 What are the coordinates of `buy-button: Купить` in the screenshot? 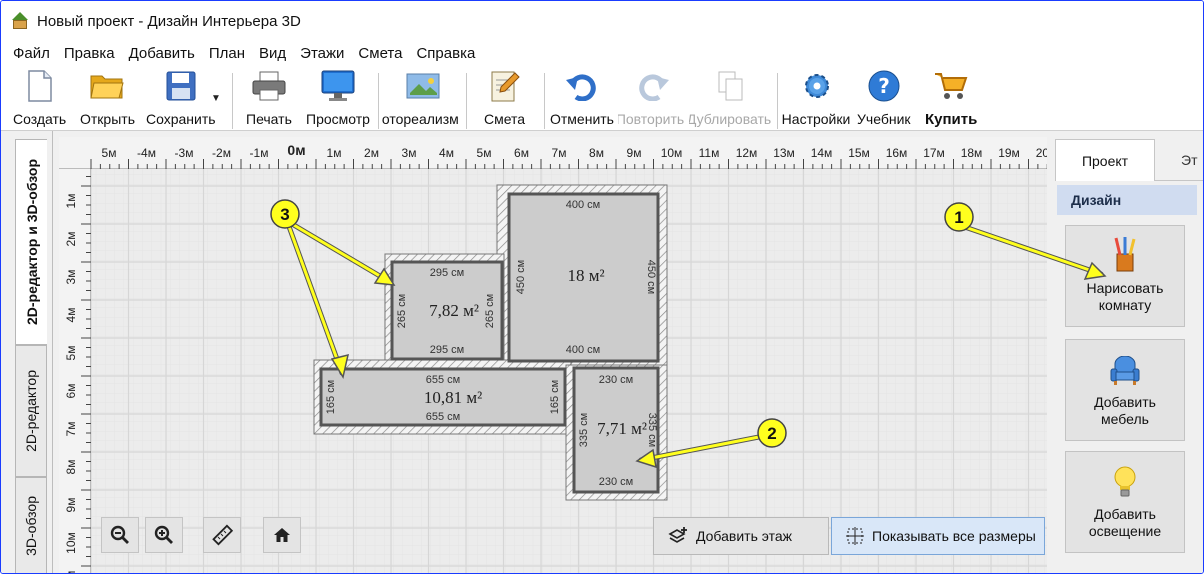 It's located at (951, 99).